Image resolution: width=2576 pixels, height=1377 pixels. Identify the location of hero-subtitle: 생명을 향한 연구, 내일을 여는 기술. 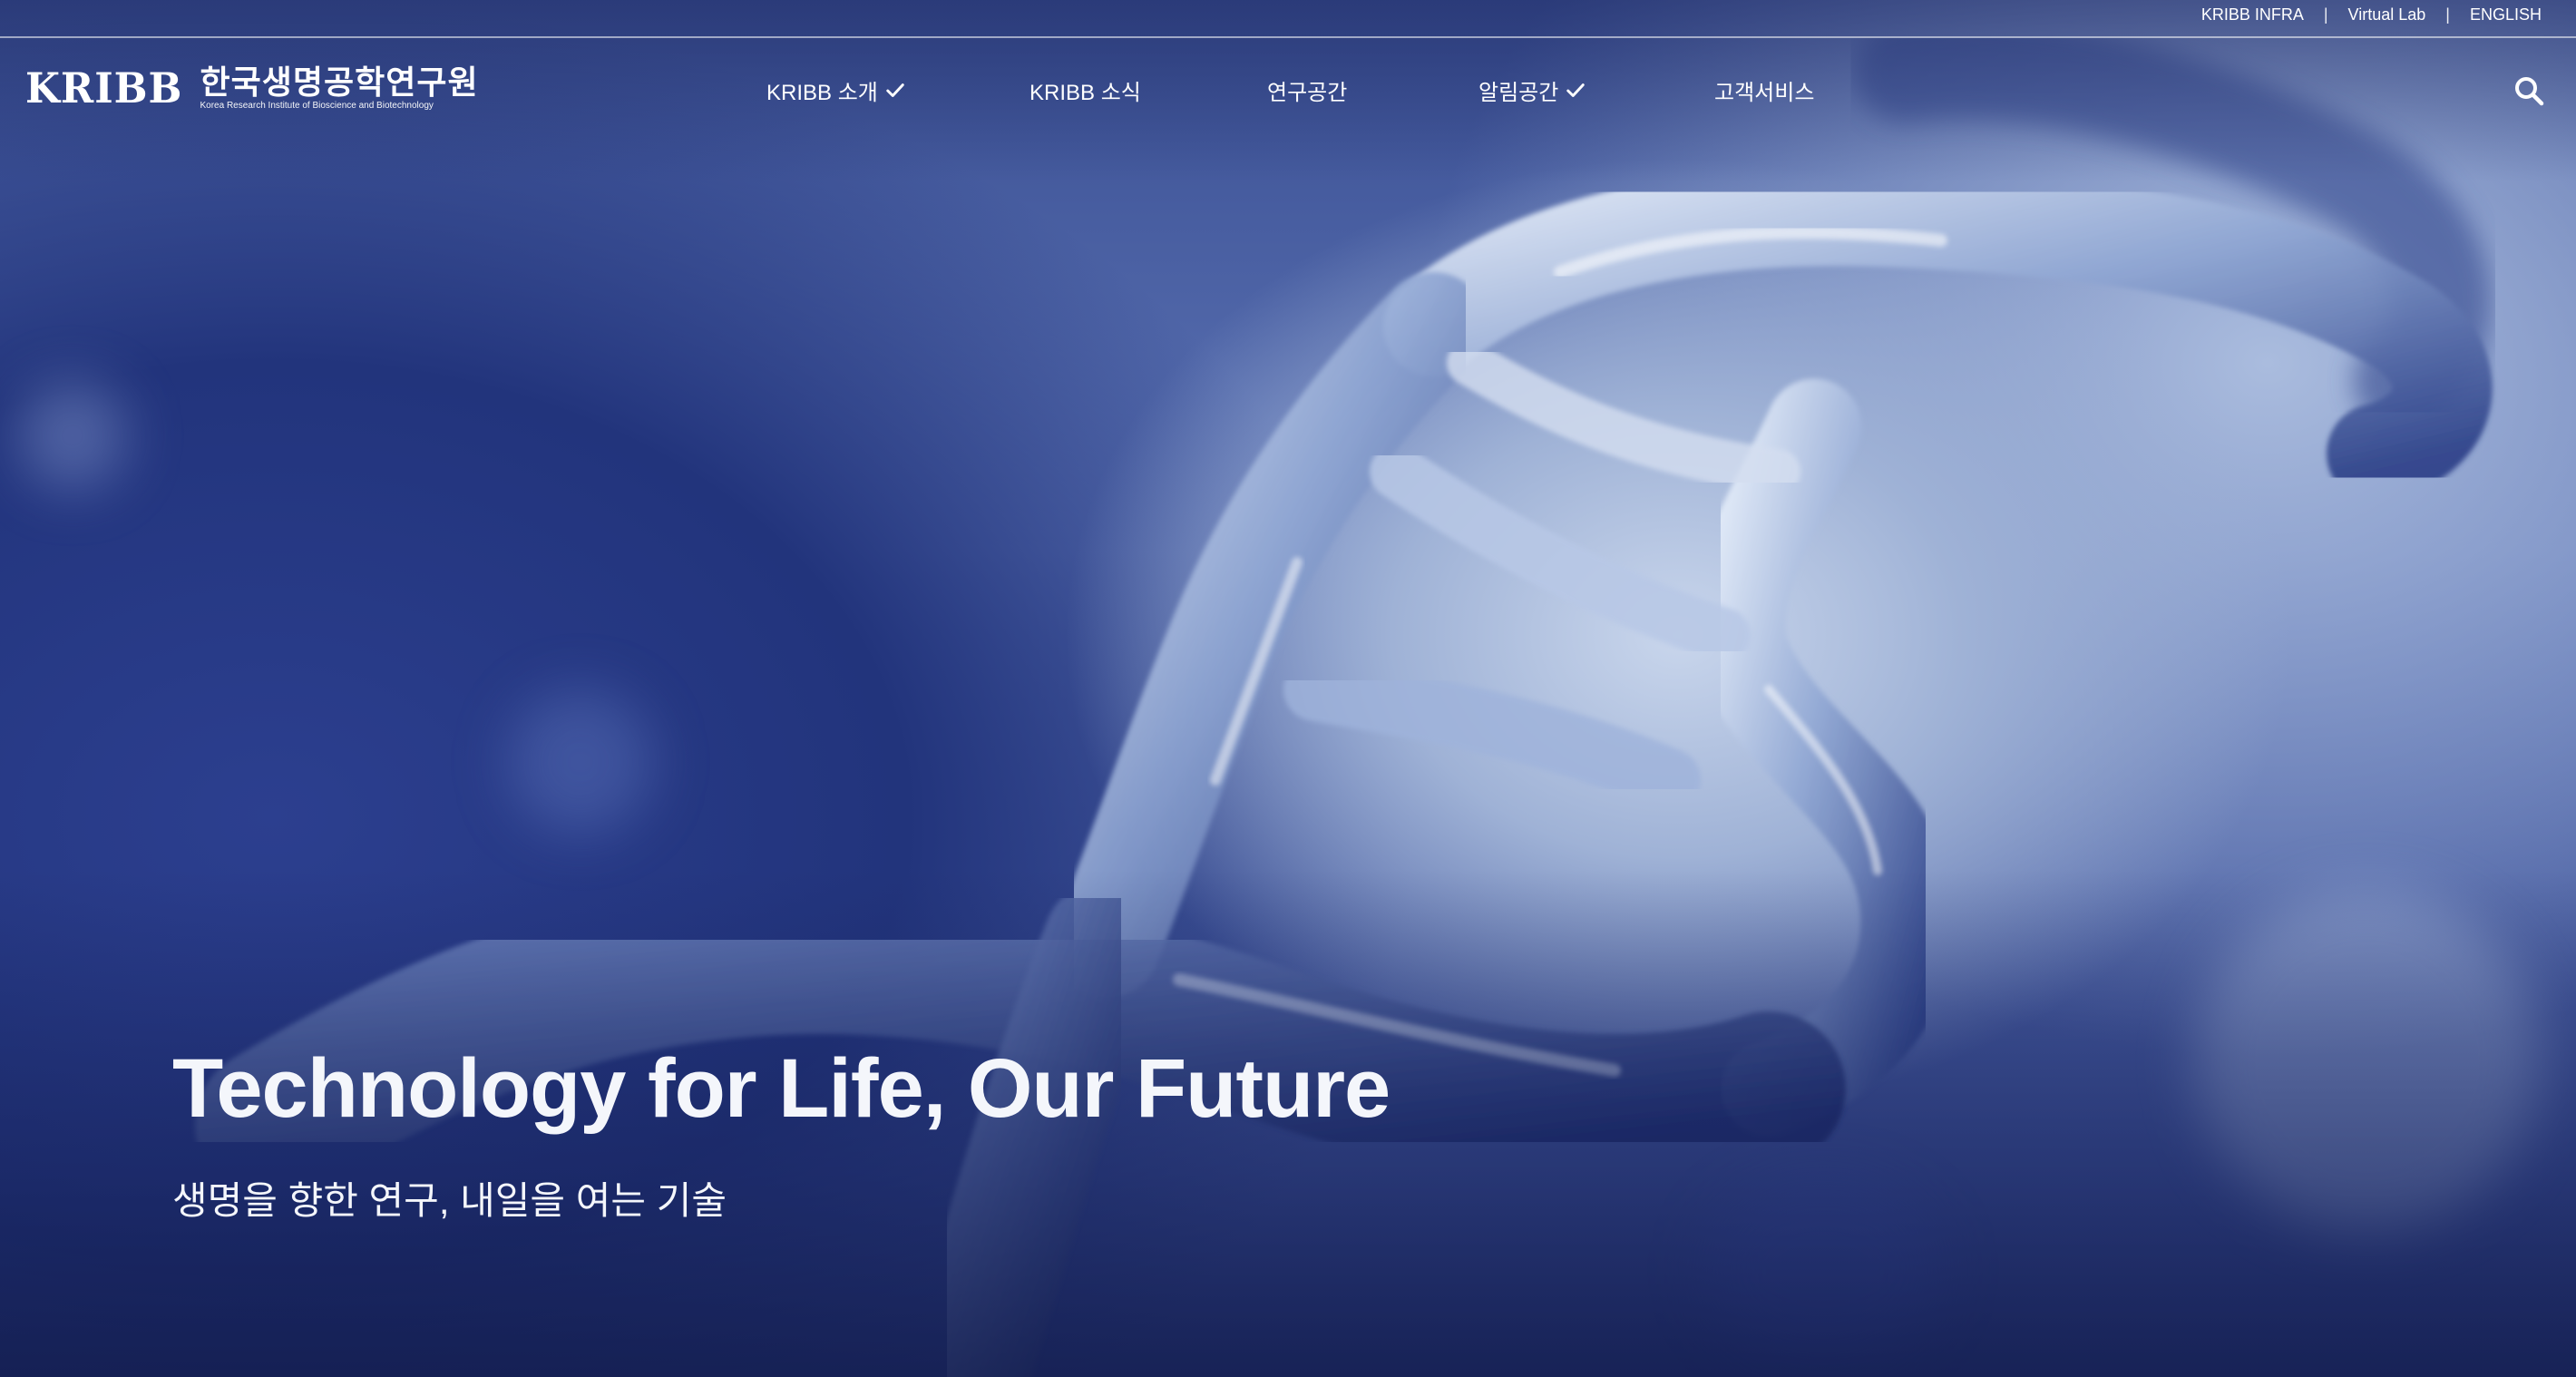
(449, 1200).